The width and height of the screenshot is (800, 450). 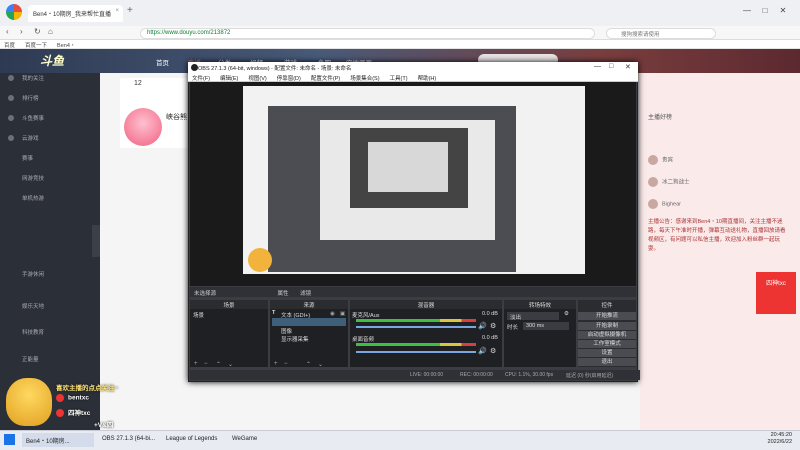 What do you see at coordinates (628, 67) in the screenshot?
I see `obs-close-icon: ✕` at bounding box center [628, 67].